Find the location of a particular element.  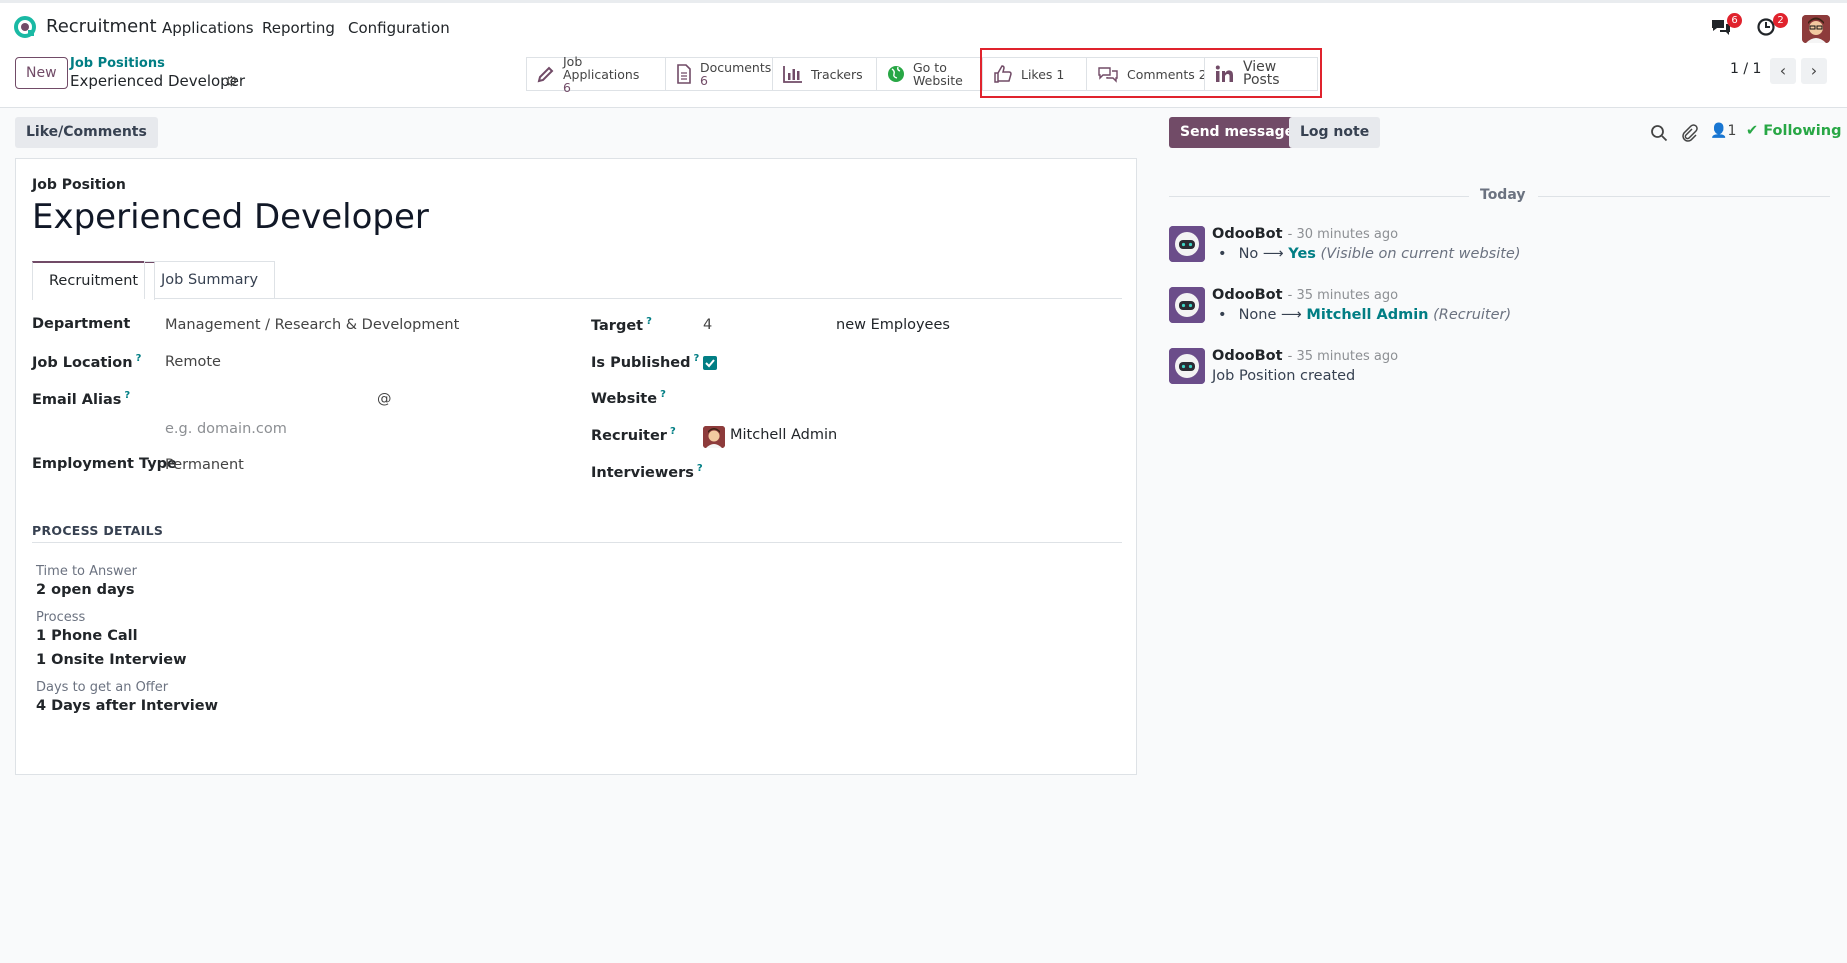

email-alias-label: Email Alias? is located at coordinates (81, 399).